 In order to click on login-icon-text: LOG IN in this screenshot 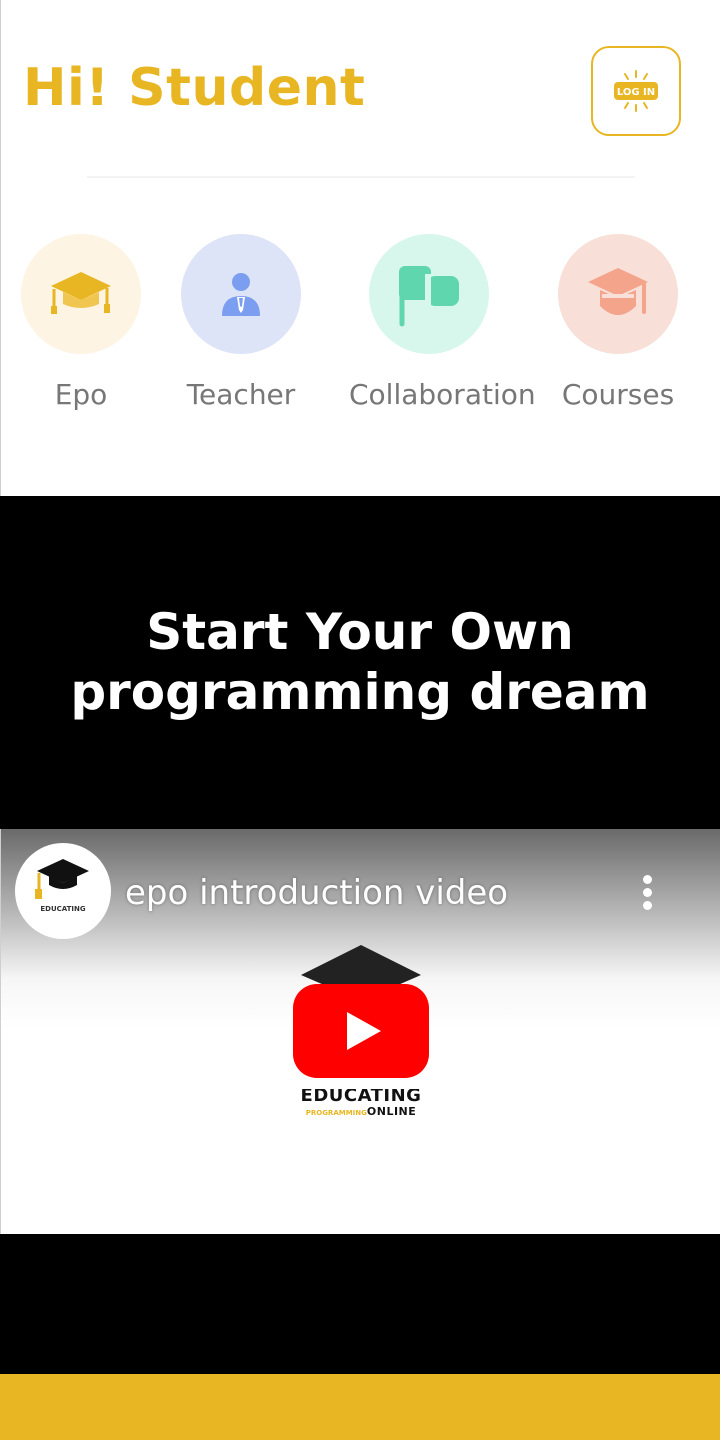, I will do `click(636, 92)`.